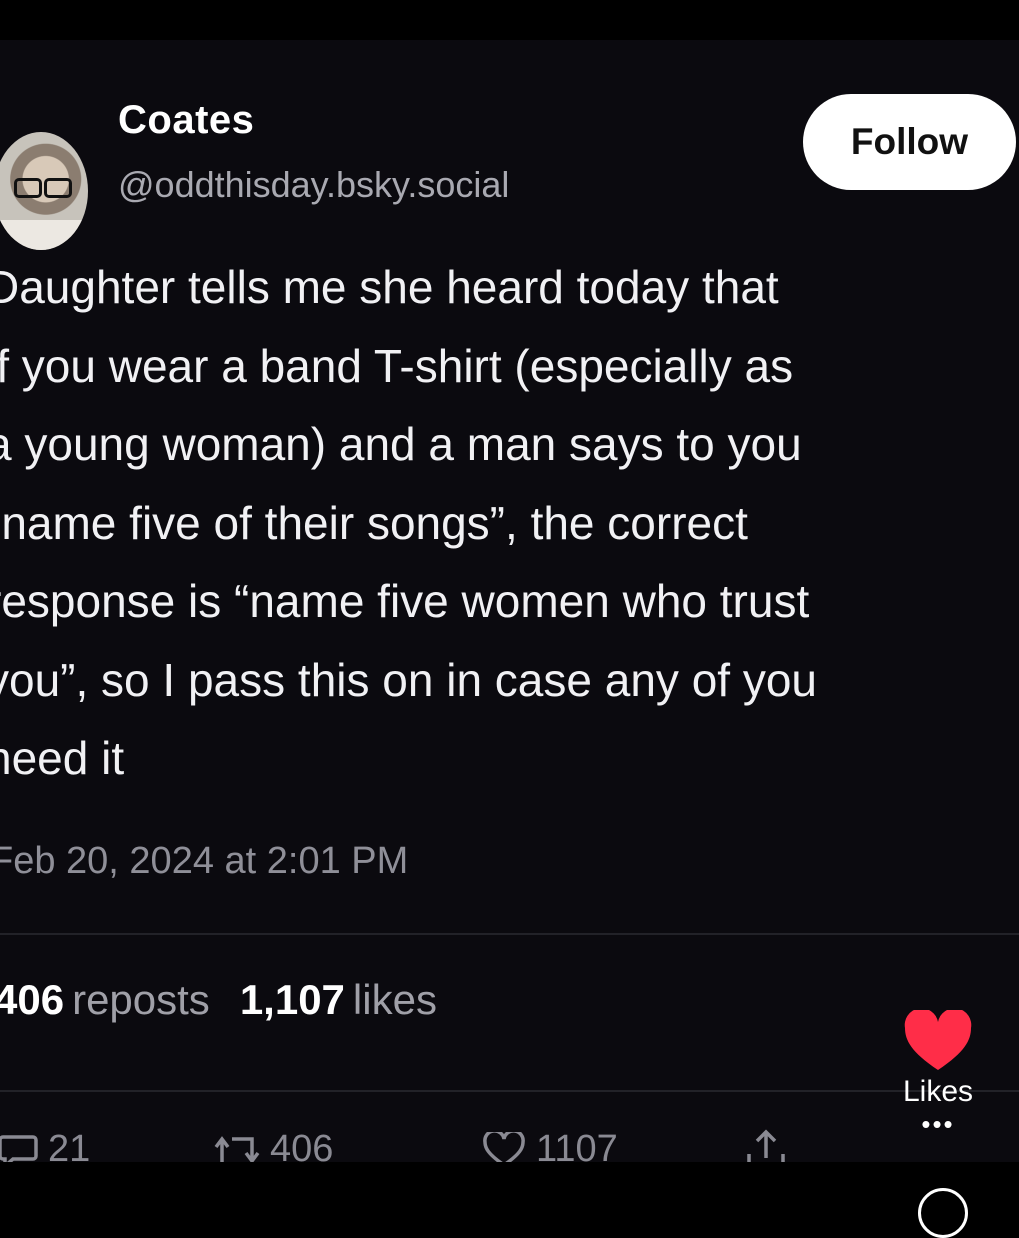  Describe the element at coordinates (374, 522) in the screenshot. I see `post-text-line: “name five of their songs”, the correct` at that location.